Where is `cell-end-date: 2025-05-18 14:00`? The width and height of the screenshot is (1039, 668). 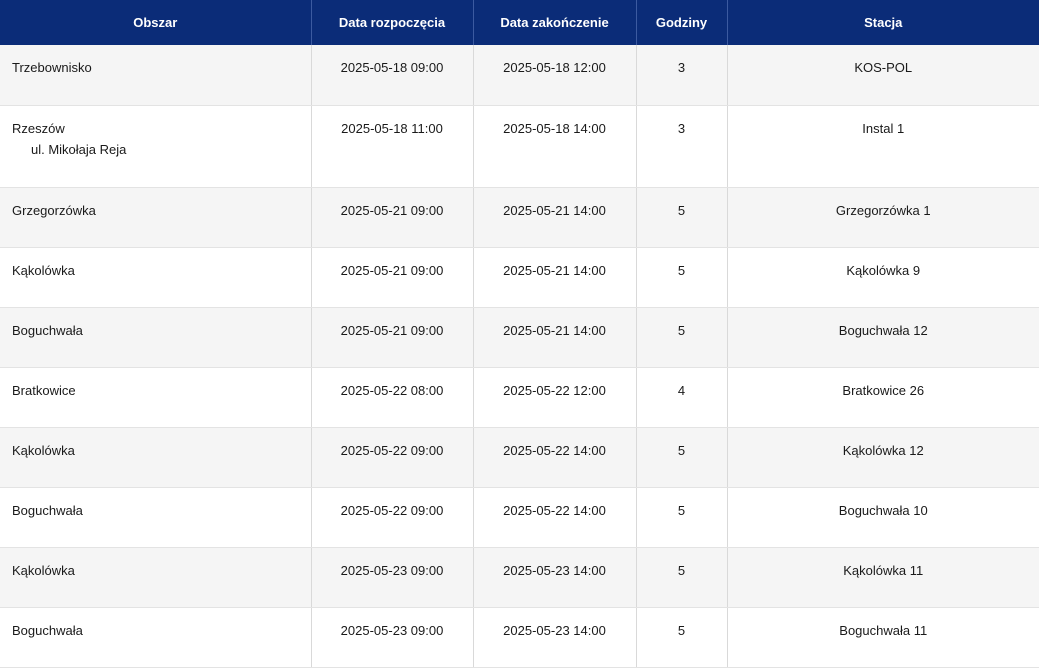 cell-end-date: 2025-05-18 14:00 is located at coordinates (555, 146).